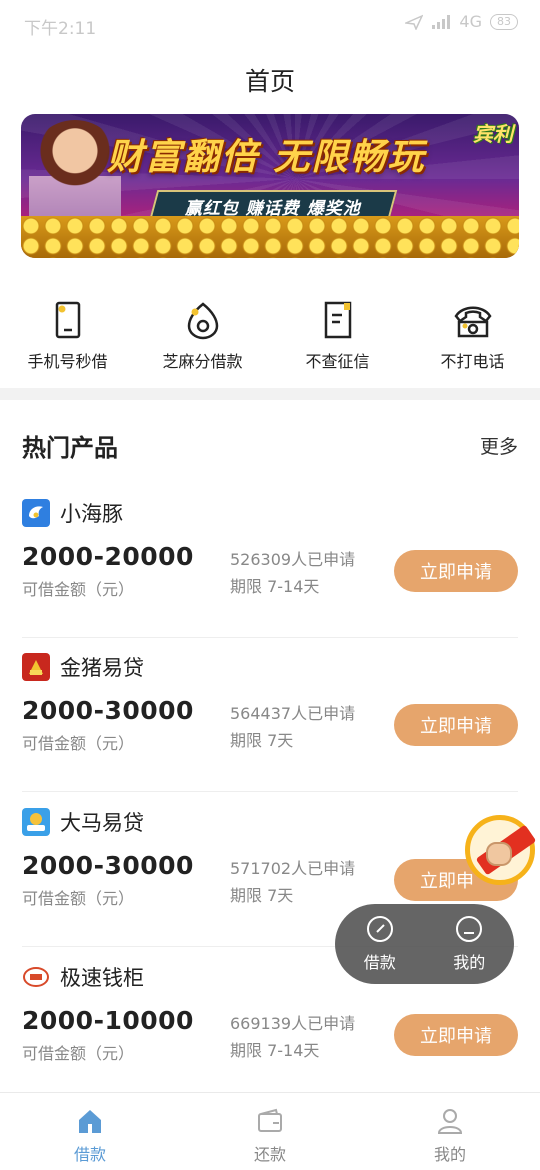  Describe the element at coordinates (270, 394) in the screenshot. I see `section-divider` at that location.